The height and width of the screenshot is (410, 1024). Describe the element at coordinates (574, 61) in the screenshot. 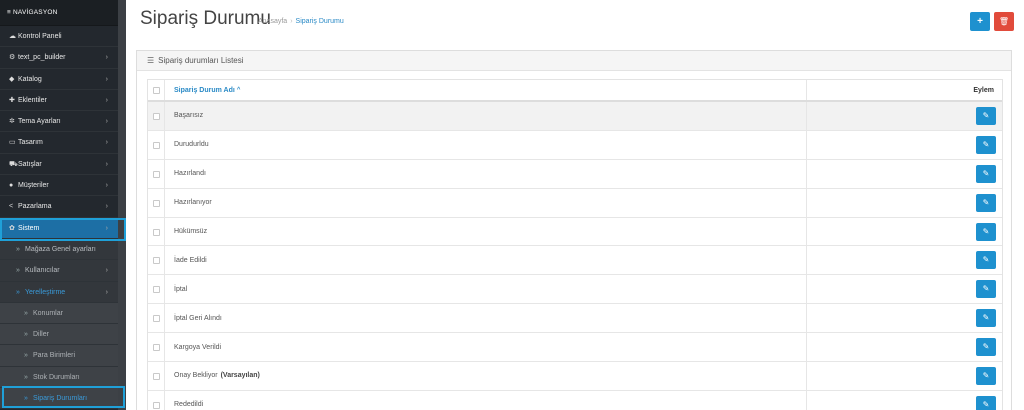

I see `panel-heading: ☰ Sipariş durumları Listesi` at that location.